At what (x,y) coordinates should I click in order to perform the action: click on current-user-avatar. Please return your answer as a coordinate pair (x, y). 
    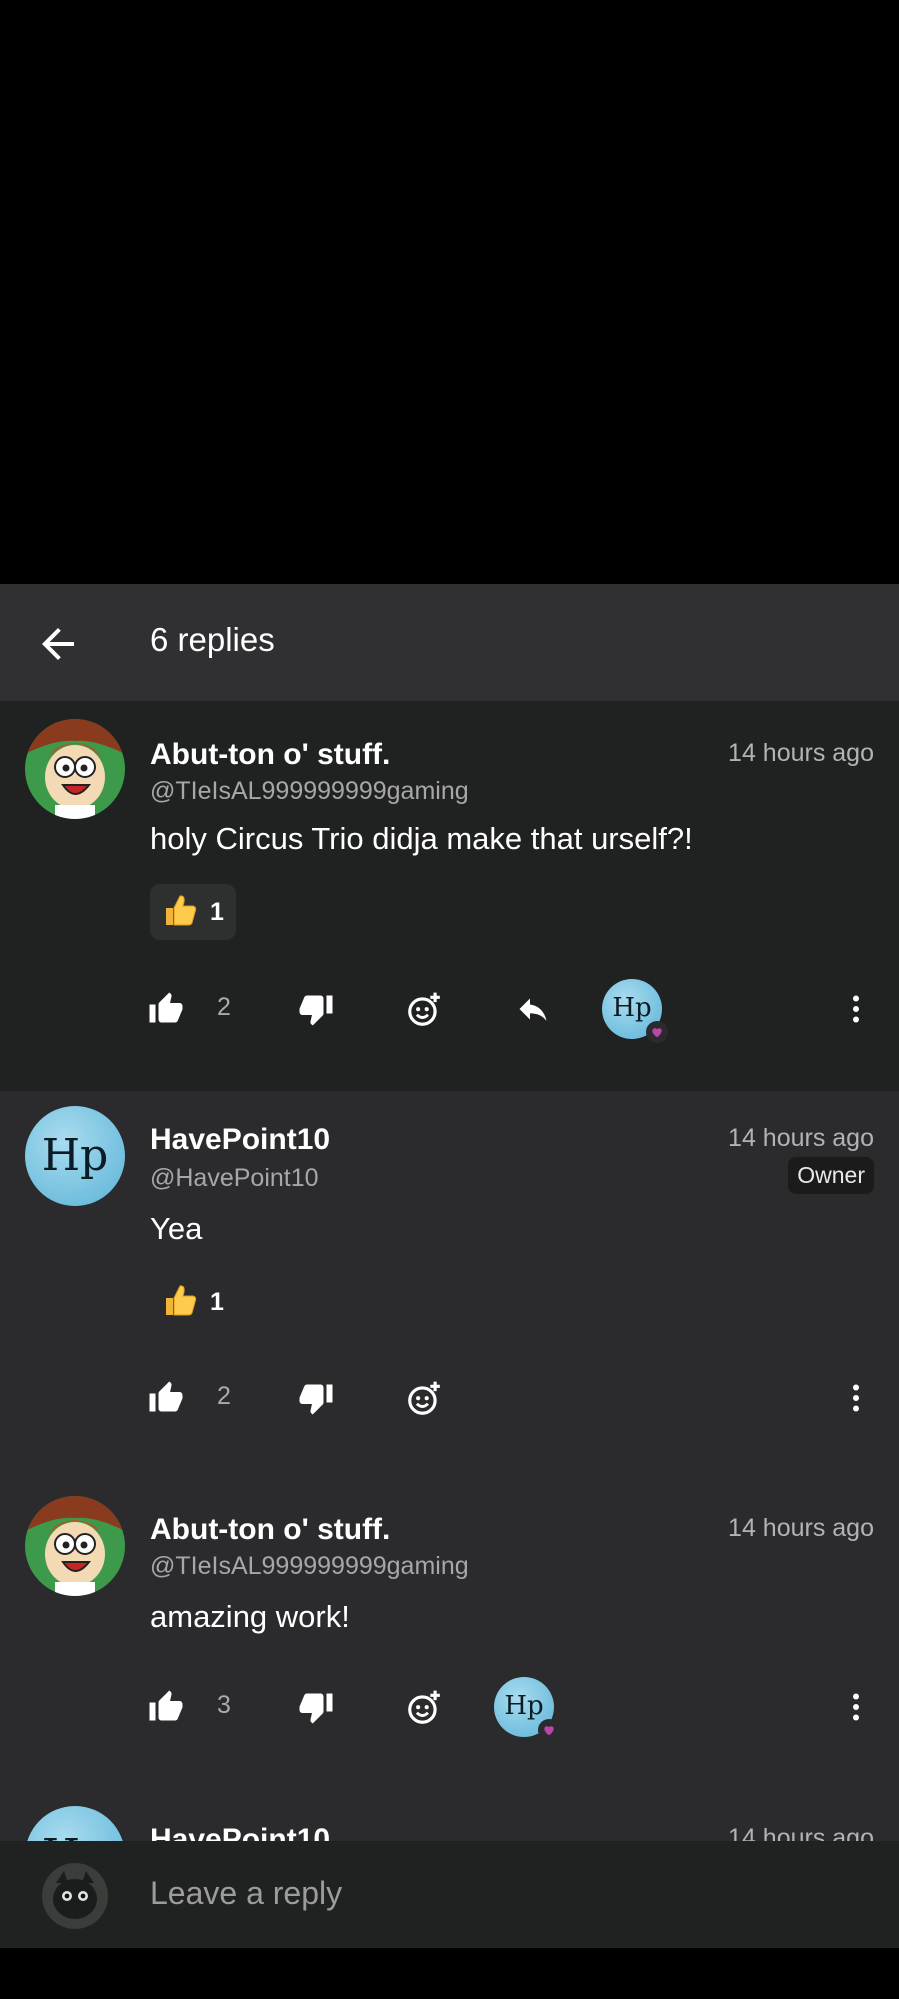
    Looking at the image, I should click on (75, 1896).